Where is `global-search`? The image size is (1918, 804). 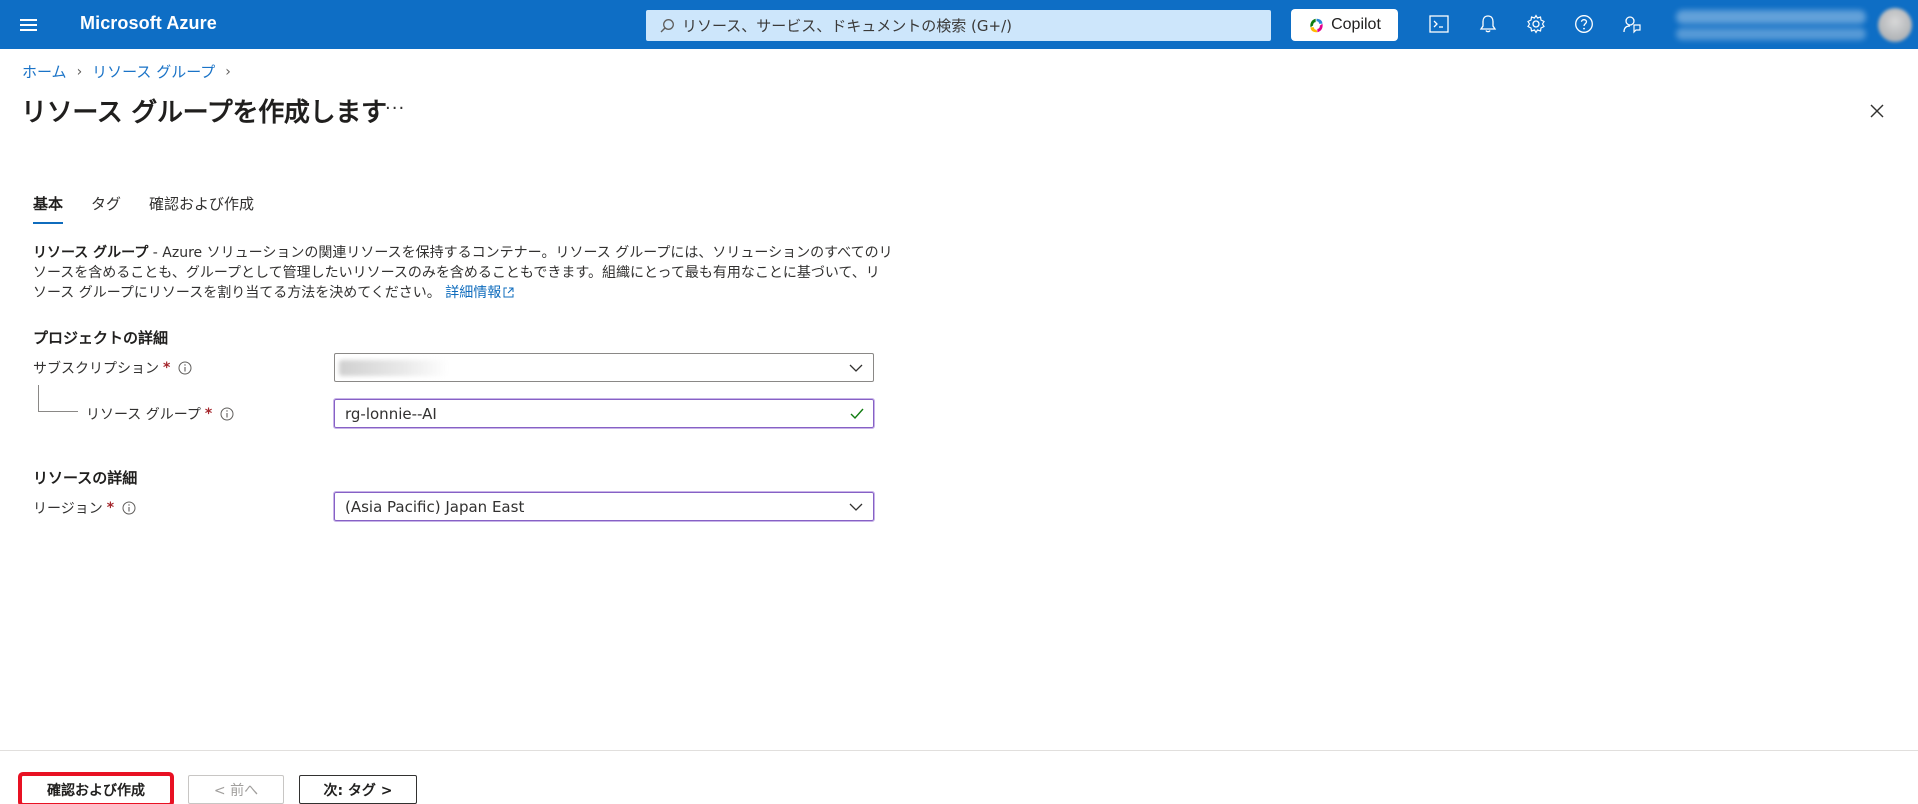
global-search is located at coordinates (958, 25).